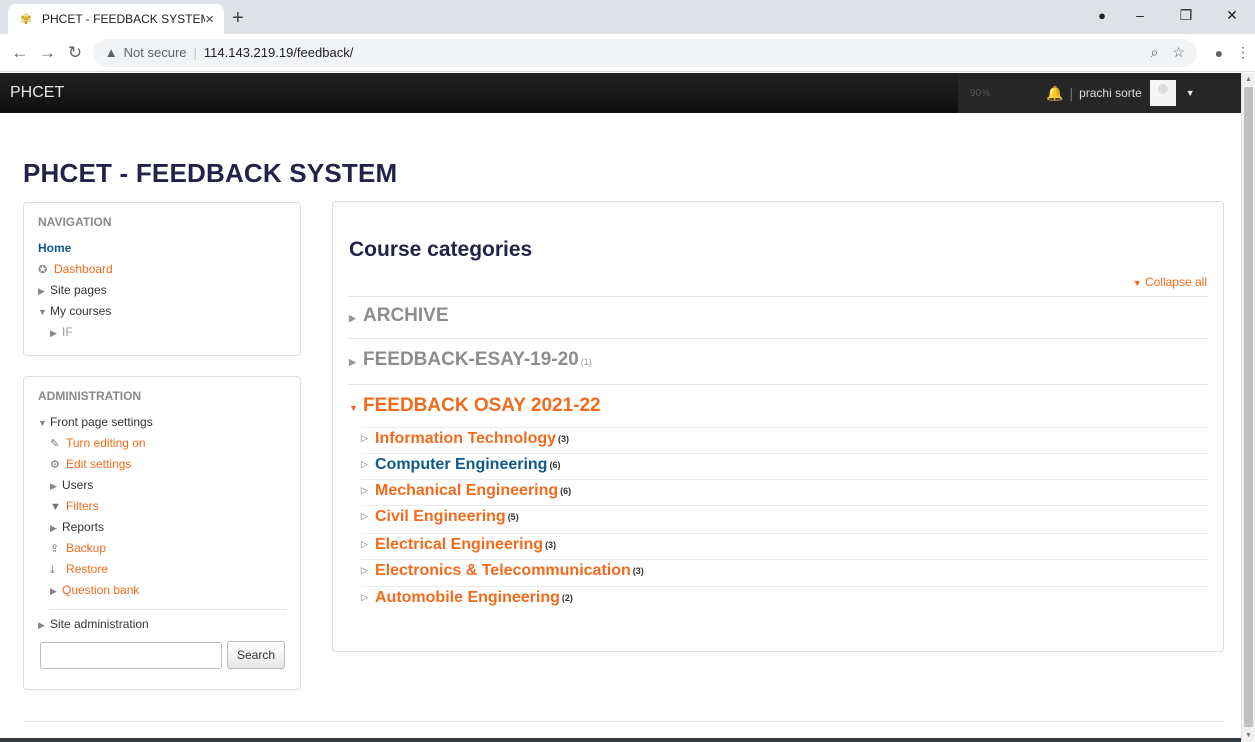 The image size is (1255, 742). What do you see at coordinates (131, 655) in the screenshot?
I see `admin-search-input` at bounding box center [131, 655].